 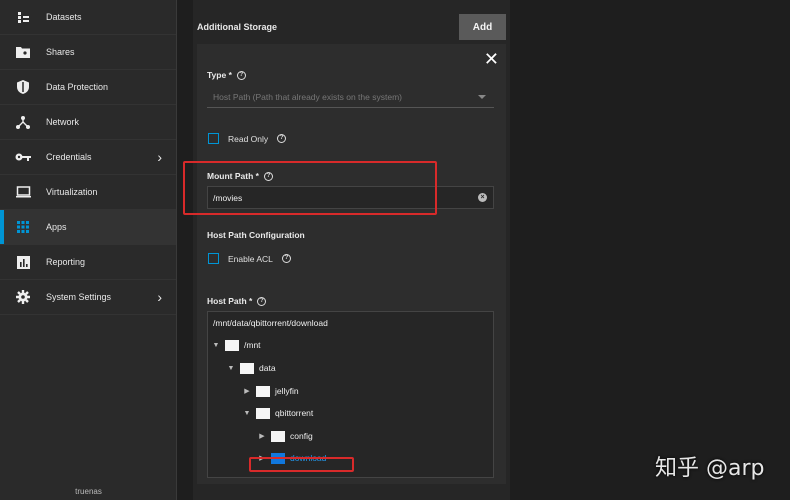 What do you see at coordinates (350, 197) in the screenshot?
I see `mount-path-input: /movies ×` at bounding box center [350, 197].